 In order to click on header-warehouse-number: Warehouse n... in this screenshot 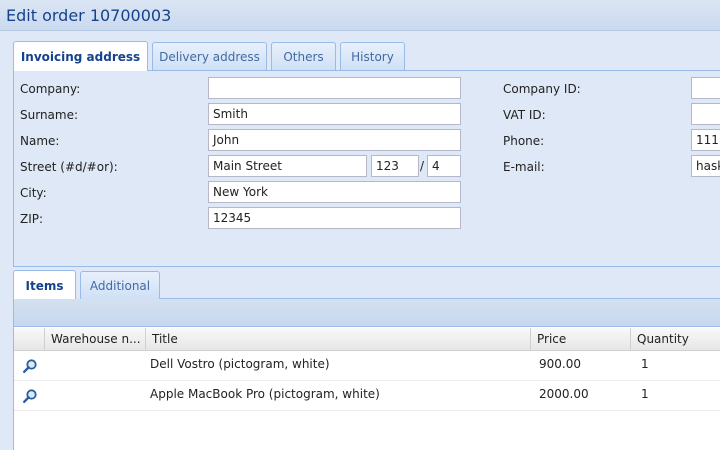, I will do `click(95, 339)`.